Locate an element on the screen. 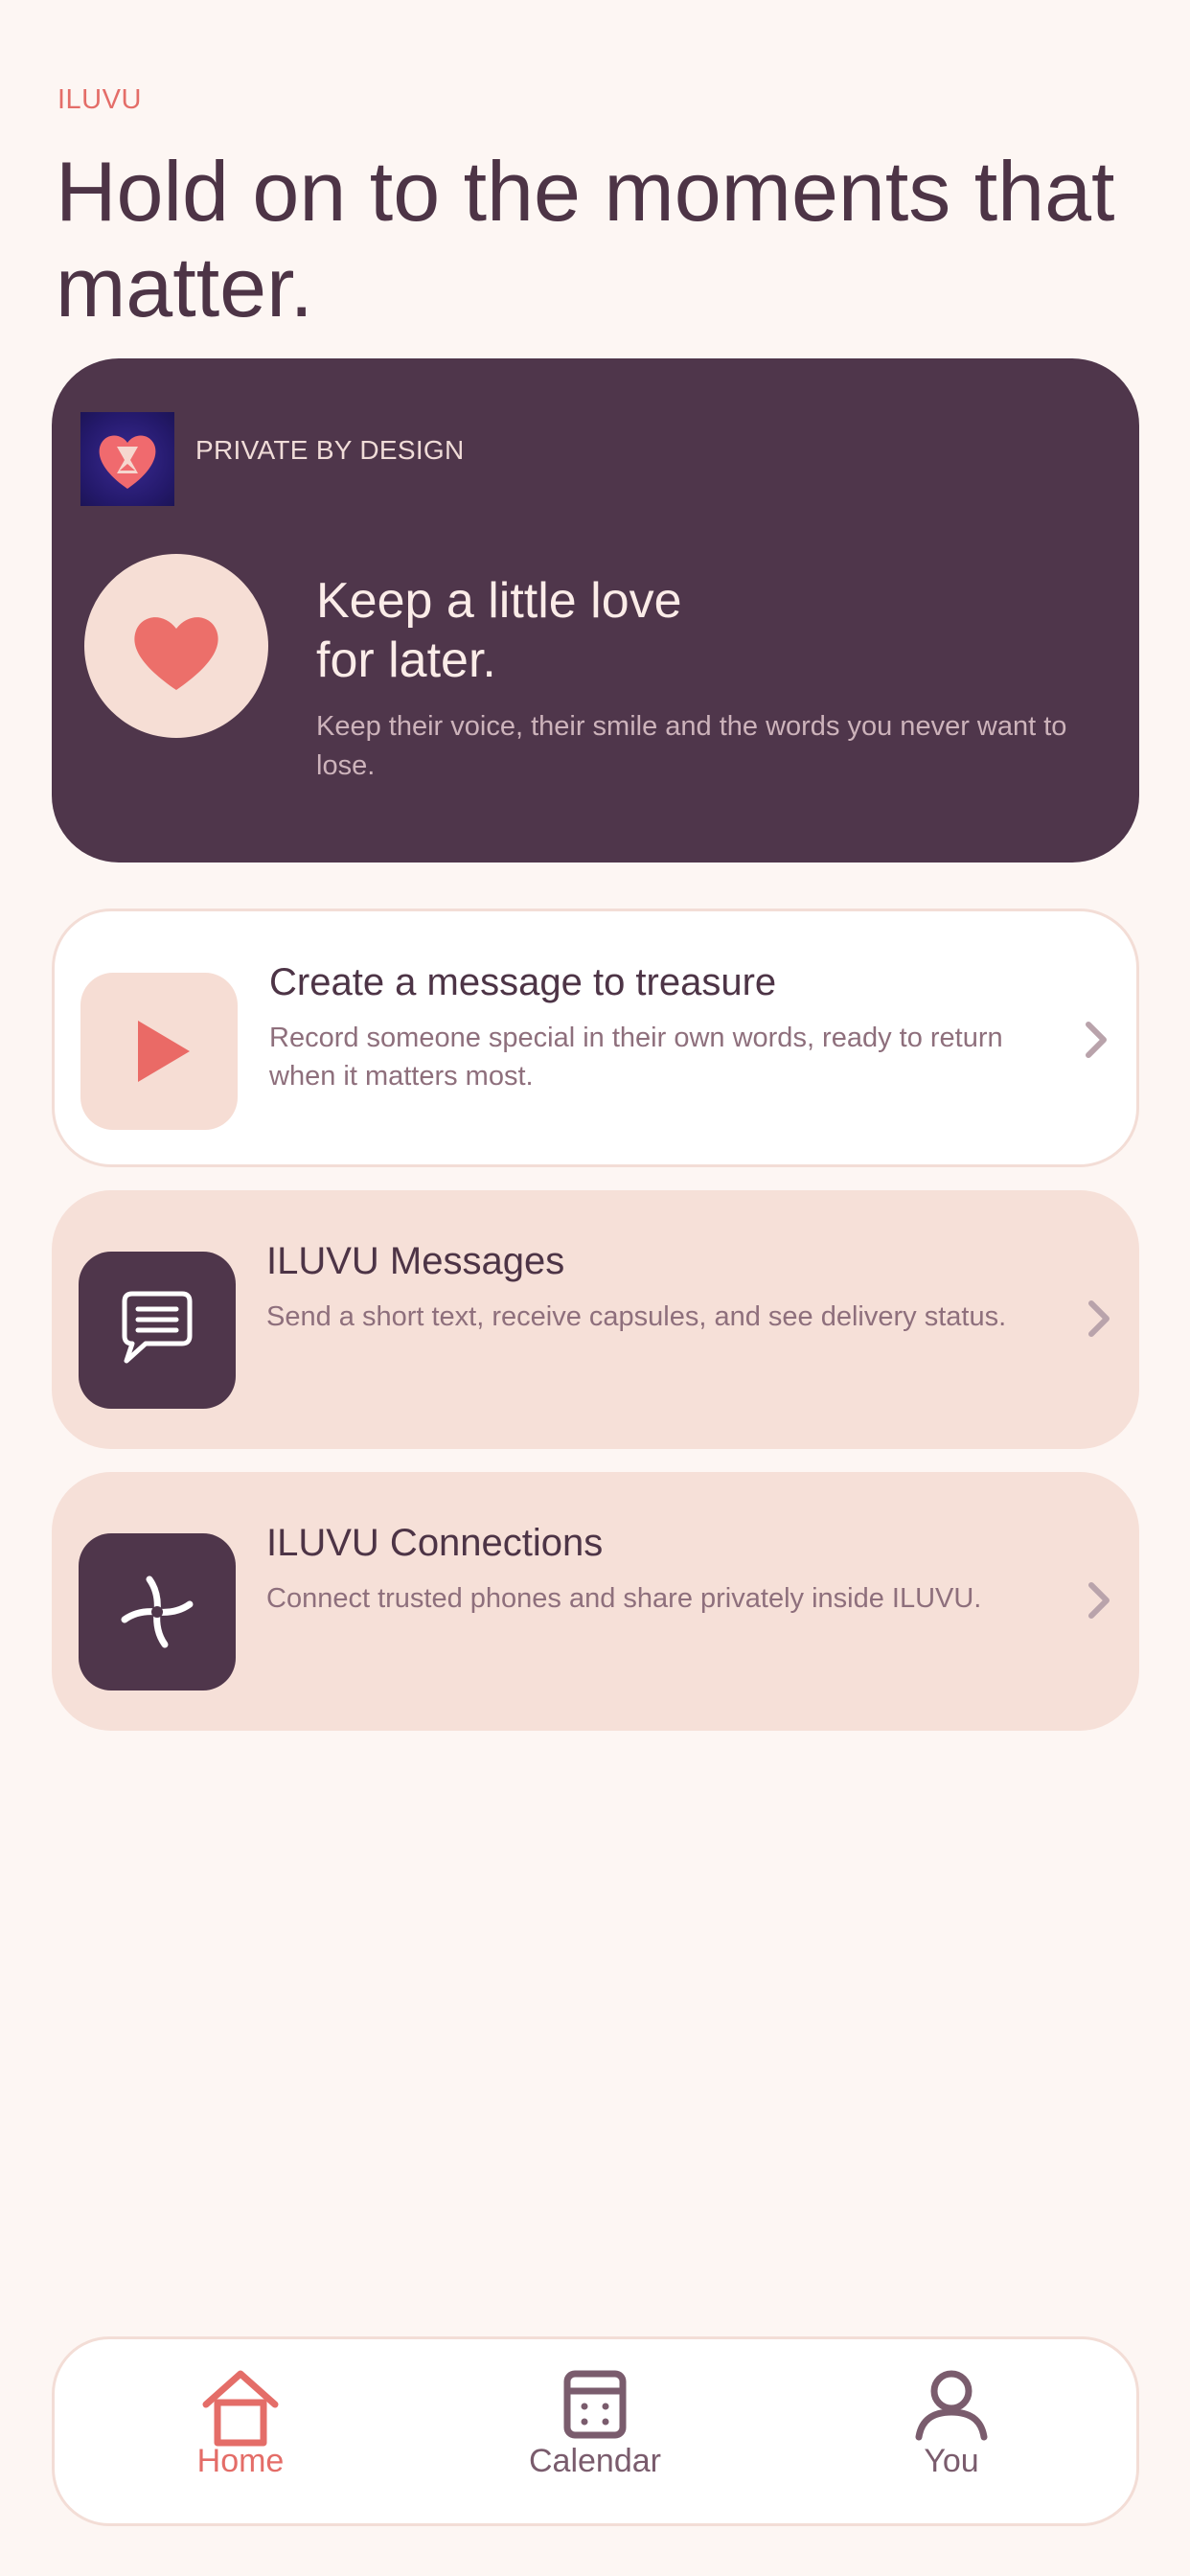  tab-label: Home is located at coordinates (241, 2461).